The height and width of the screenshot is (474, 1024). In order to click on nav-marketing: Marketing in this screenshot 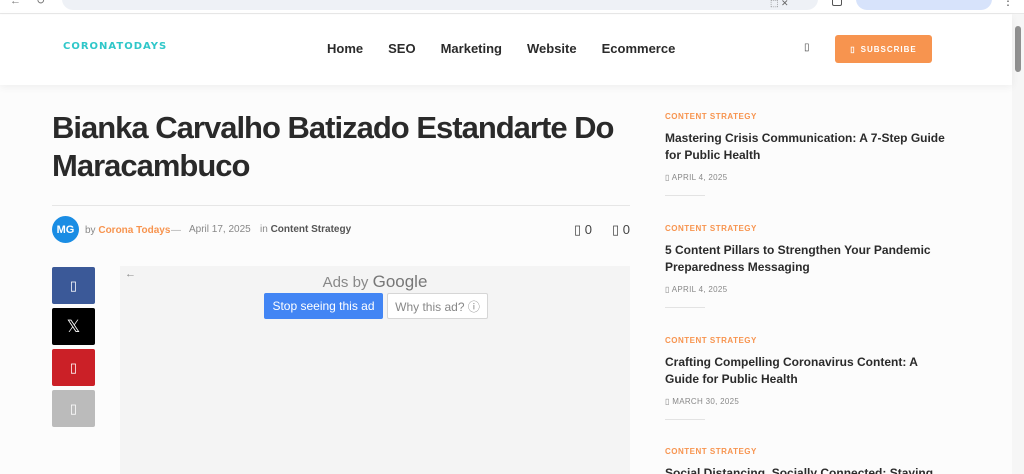, I will do `click(471, 48)`.